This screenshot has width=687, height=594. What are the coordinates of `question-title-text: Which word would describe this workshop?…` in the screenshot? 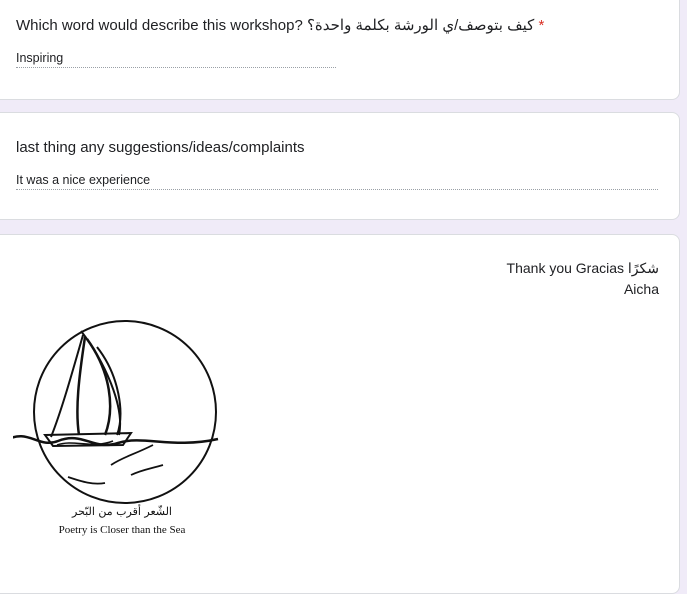 It's located at (275, 25).